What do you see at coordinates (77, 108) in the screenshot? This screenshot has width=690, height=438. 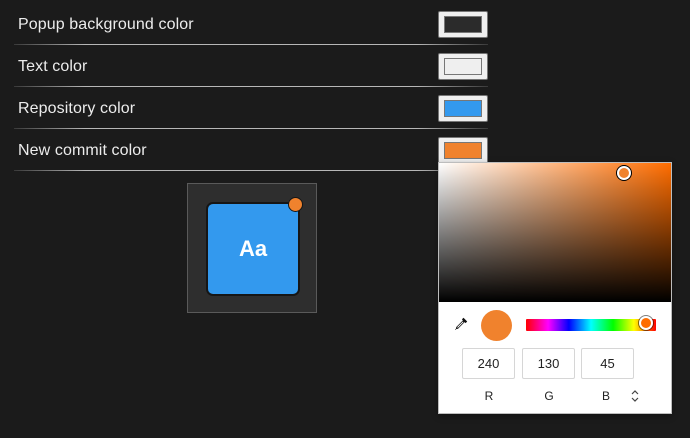 I see `setting-label: Repository color` at bounding box center [77, 108].